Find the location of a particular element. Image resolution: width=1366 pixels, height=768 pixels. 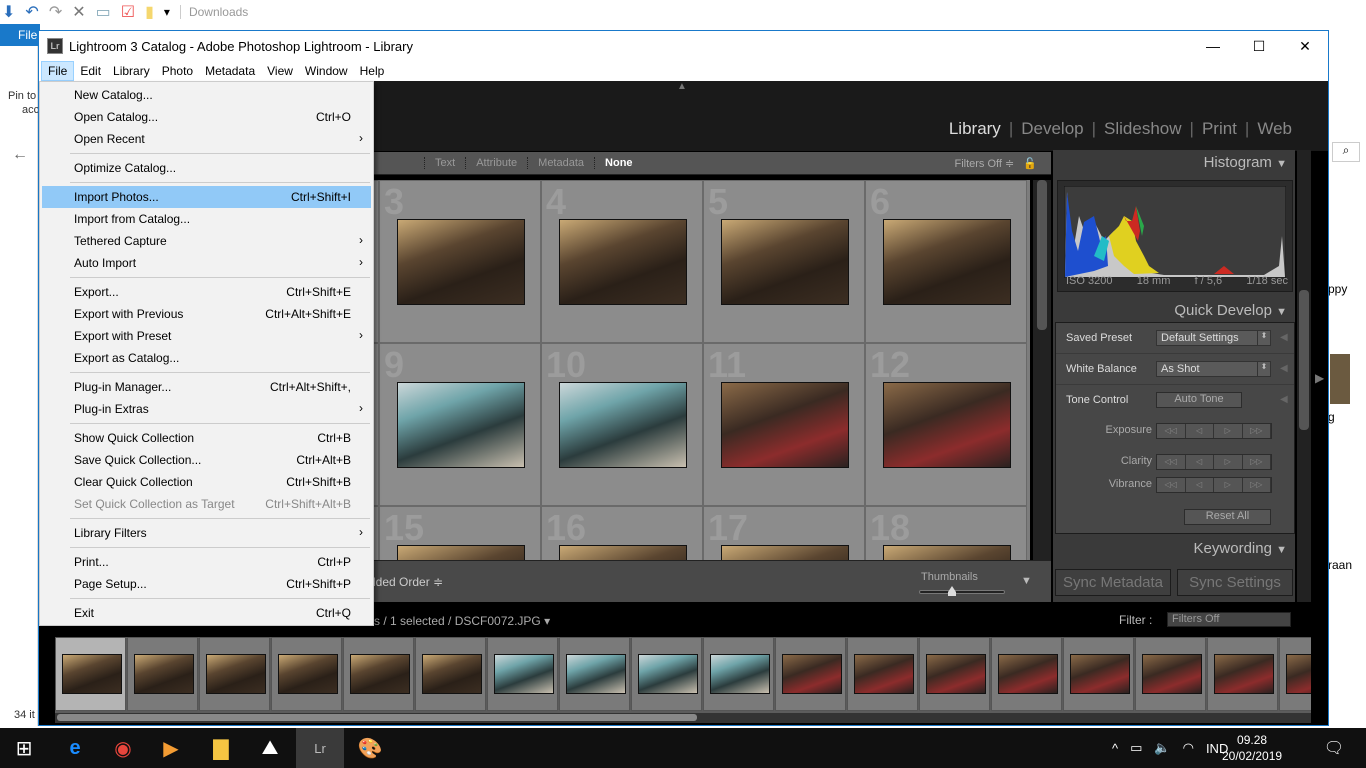

thumbnail-size-slider is located at coordinates (962, 591).